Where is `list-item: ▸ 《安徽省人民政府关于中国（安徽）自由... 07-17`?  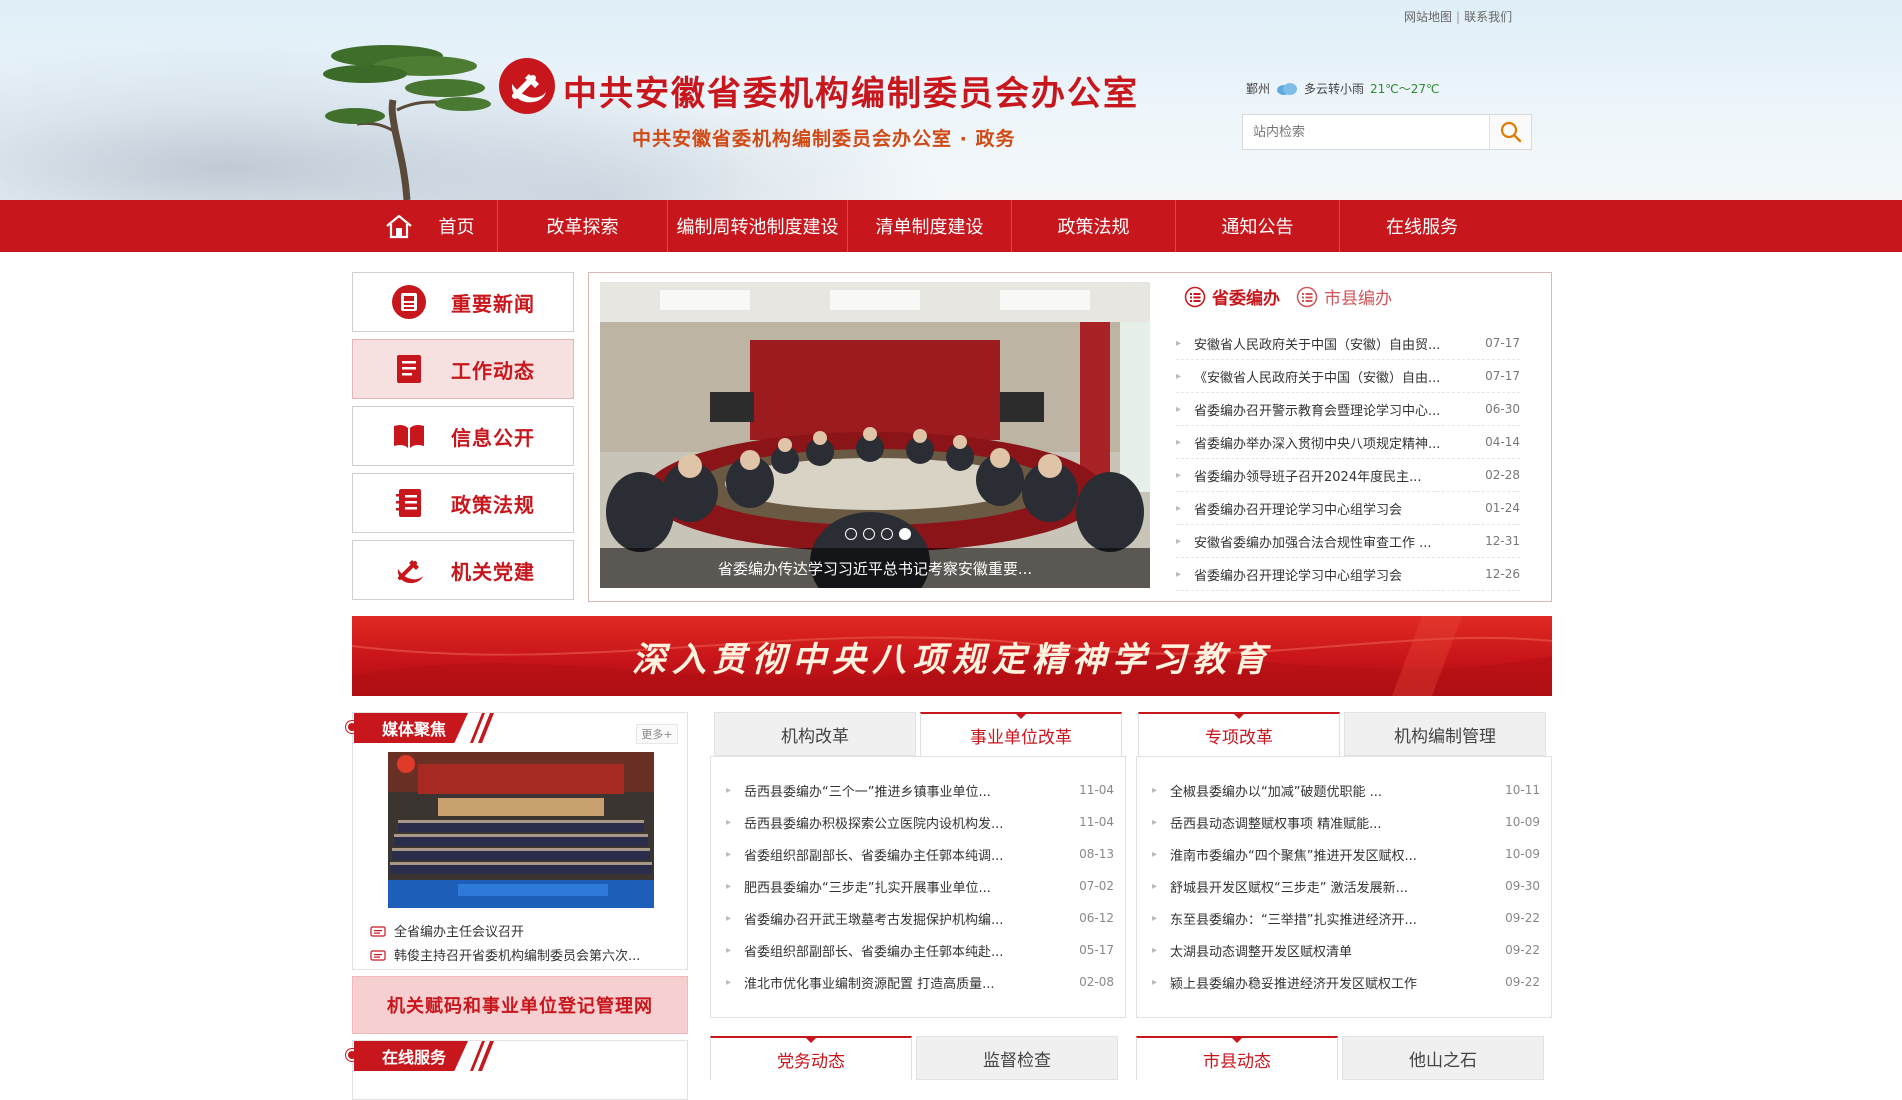 list-item: ▸ 《安徽省人民政府关于中国（安徽）自由... 07-17 is located at coordinates (1348, 376).